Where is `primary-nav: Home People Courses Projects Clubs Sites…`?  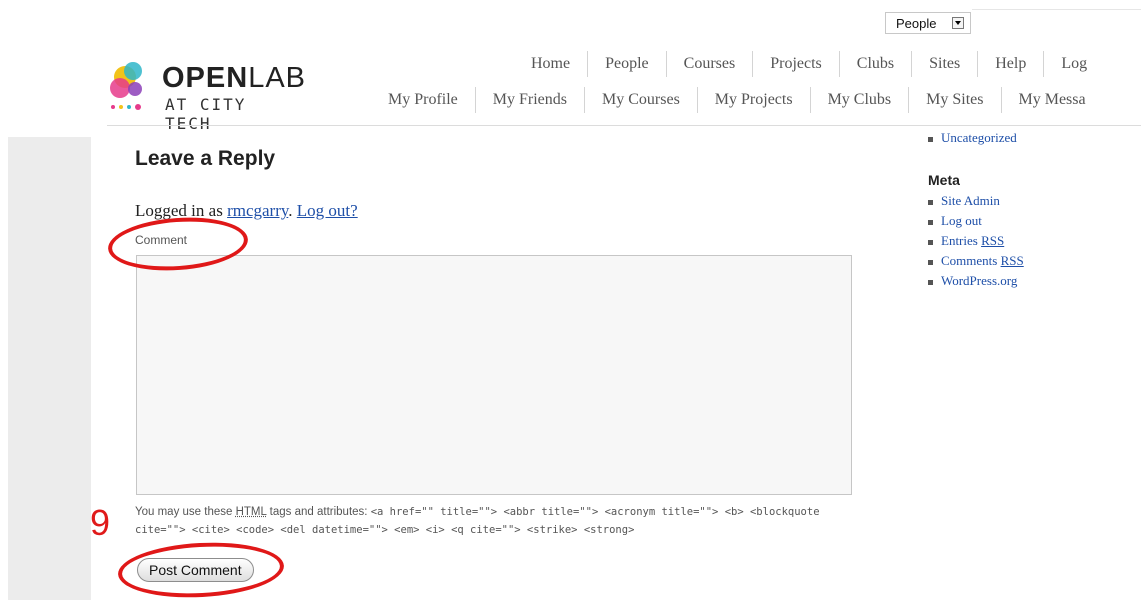
primary-nav: Home People Courses Projects Clubs Sites… is located at coordinates (809, 64).